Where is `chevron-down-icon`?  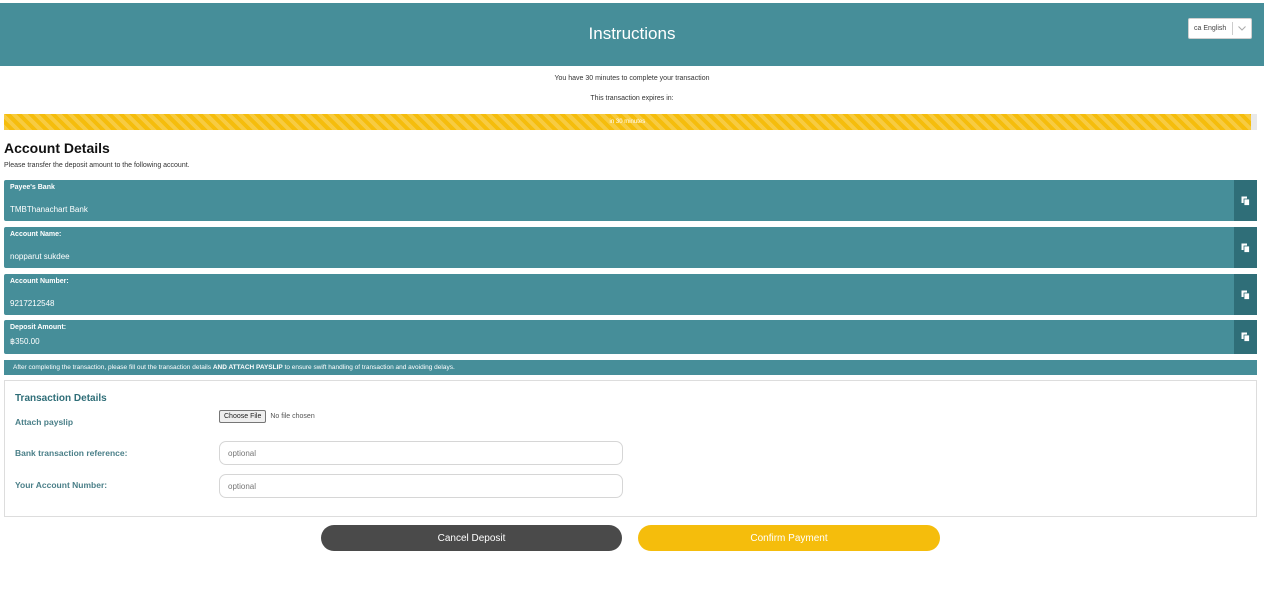
chevron-down-icon is located at coordinates (1242, 28).